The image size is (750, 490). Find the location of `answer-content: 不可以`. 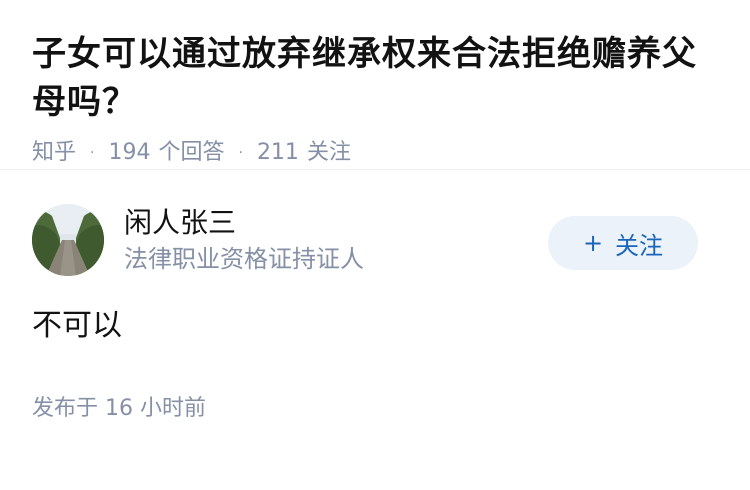

answer-content: 不可以 is located at coordinates (375, 326).